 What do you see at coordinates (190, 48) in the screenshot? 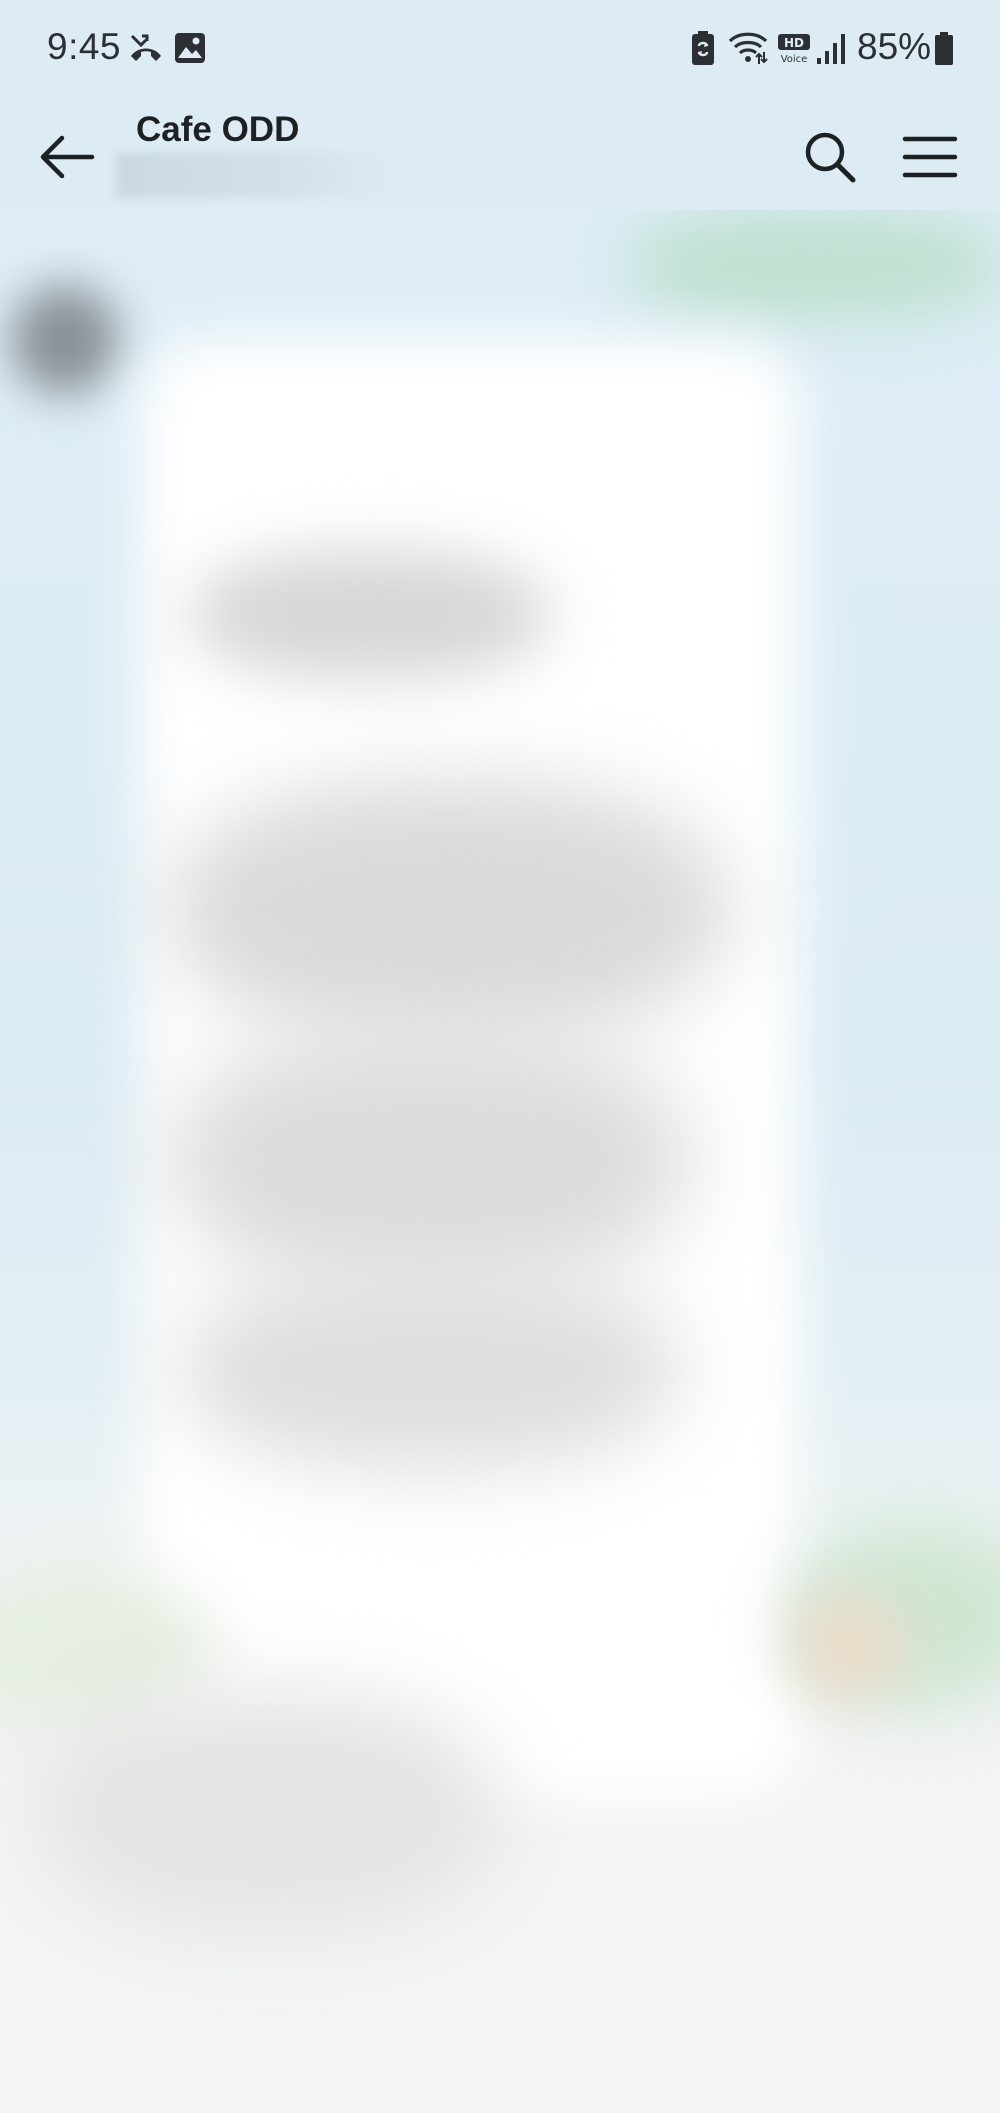
I see `gallery-icon` at bounding box center [190, 48].